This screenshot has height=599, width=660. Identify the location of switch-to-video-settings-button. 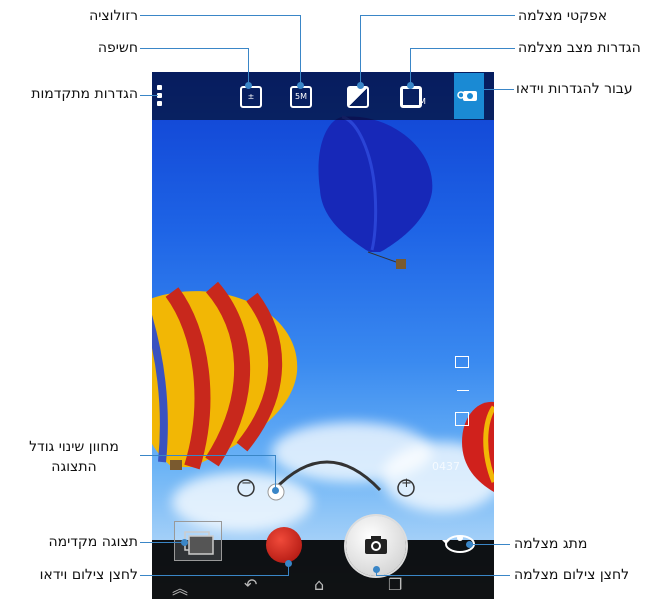
(469, 96).